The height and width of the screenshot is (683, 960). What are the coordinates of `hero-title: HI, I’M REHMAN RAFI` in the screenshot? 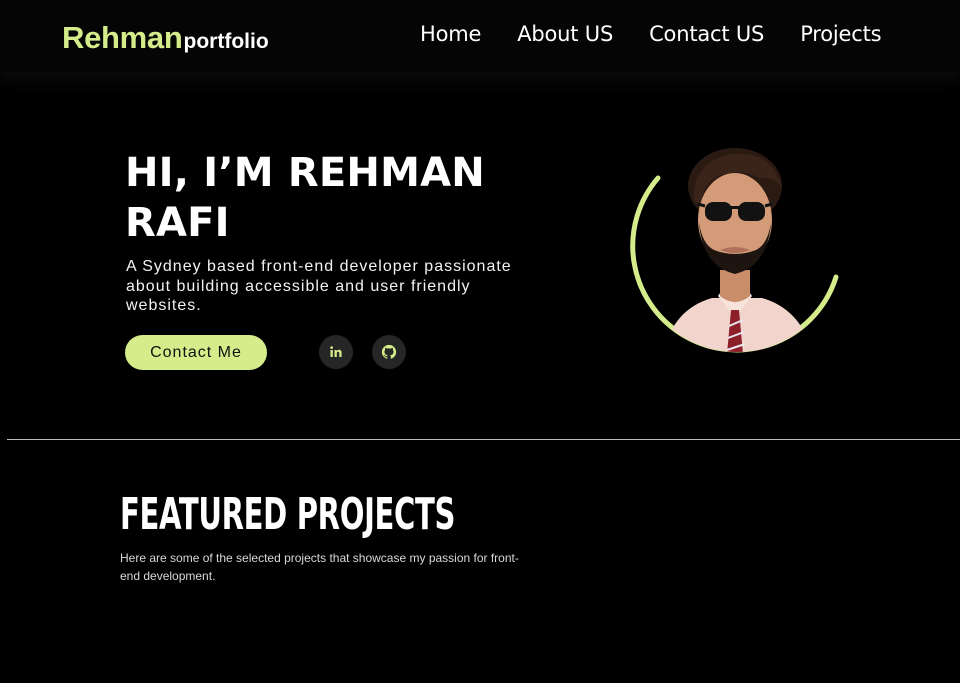 It's located at (305, 198).